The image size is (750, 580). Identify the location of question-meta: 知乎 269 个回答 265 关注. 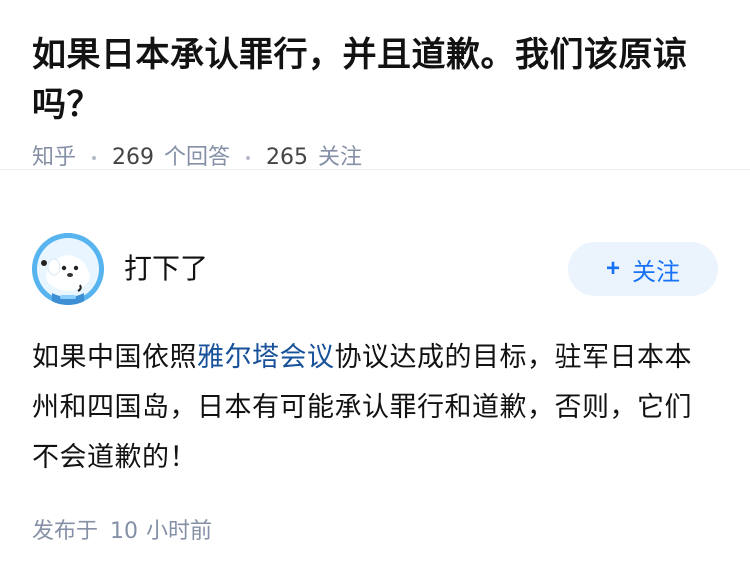
(375, 158).